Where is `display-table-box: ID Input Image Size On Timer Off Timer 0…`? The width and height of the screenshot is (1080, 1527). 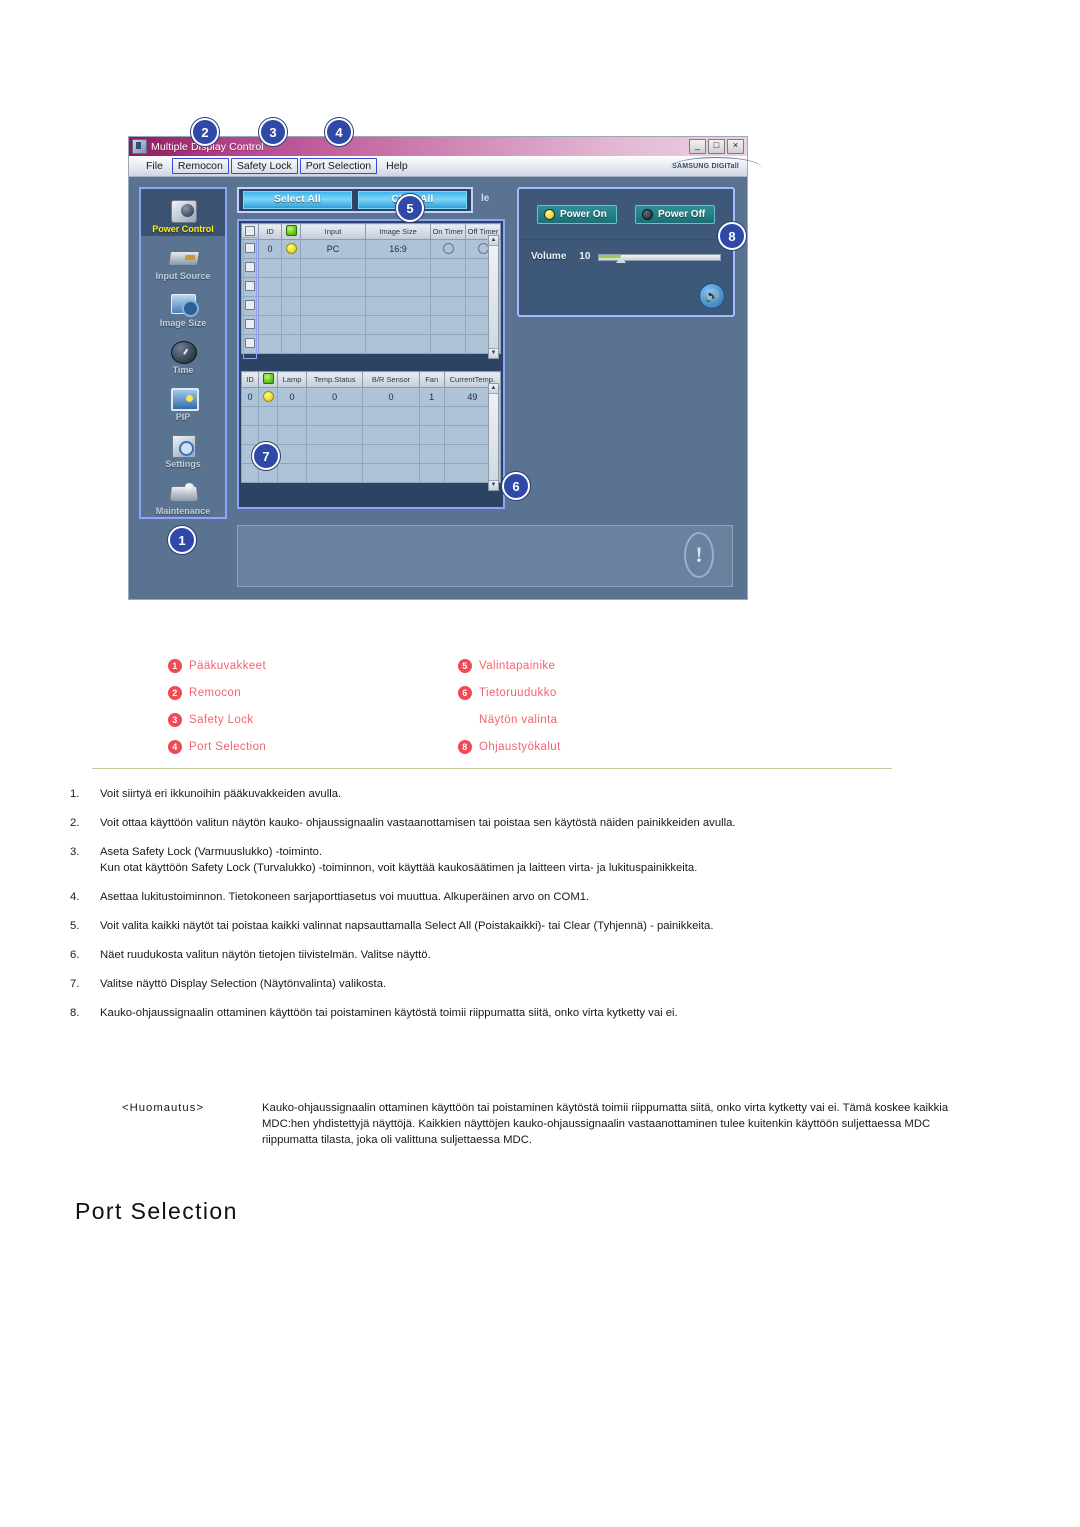
display-table-box: ID Input Image Size On Timer Off Timer 0… is located at coordinates (371, 292).